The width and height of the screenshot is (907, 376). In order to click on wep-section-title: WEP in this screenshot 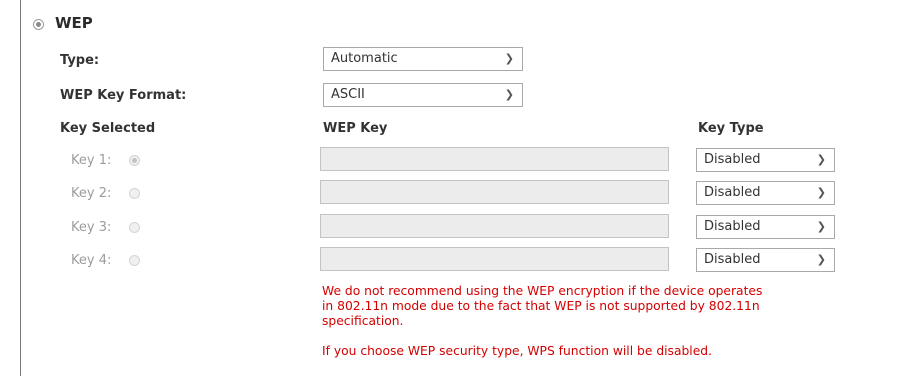, I will do `click(74, 23)`.